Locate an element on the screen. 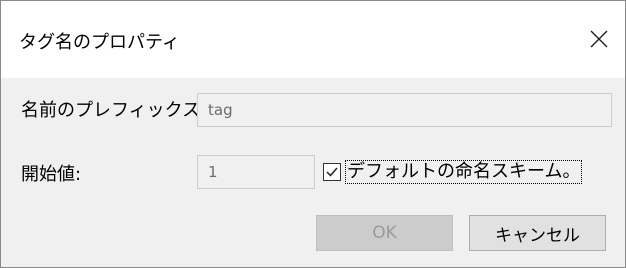 The image size is (626, 268). close-icon is located at coordinates (599, 39).